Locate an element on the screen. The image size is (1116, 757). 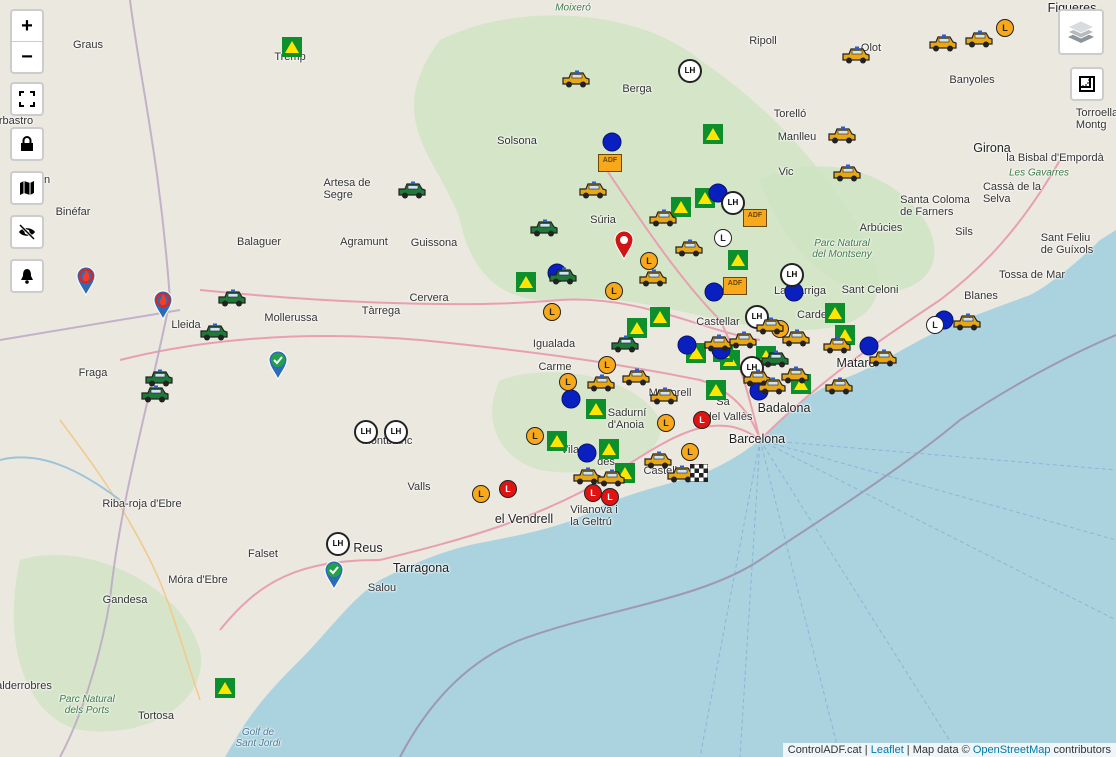
place-label-fraga: Fraga is located at coordinates (93, 373).